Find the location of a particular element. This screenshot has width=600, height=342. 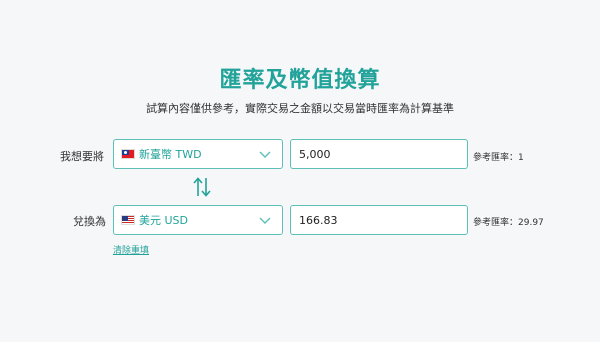

from-label: 我想要將 is located at coordinates (82, 156).